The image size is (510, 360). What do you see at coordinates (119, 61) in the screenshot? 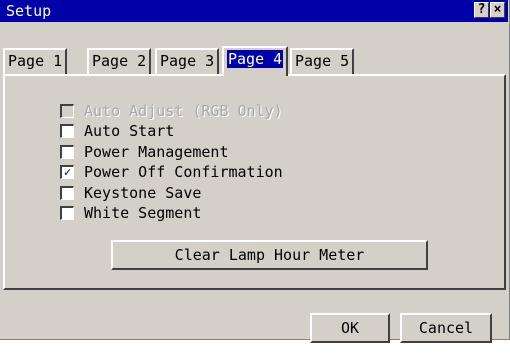
I see `tab-page-2: Page 2` at bounding box center [119, 61].